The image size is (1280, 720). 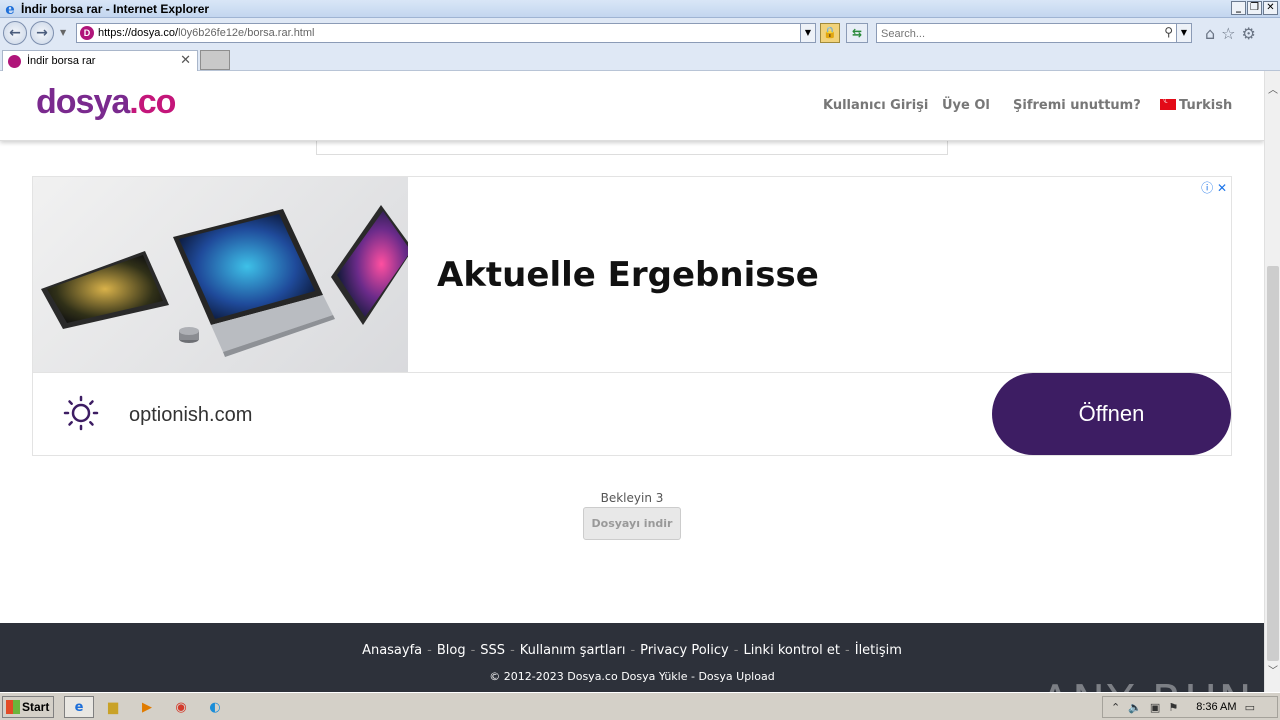 What do you see at coordinates (1206, 105) in the screenshot?
I see `language-label: Turkish` at bounding box center [1206, 105].